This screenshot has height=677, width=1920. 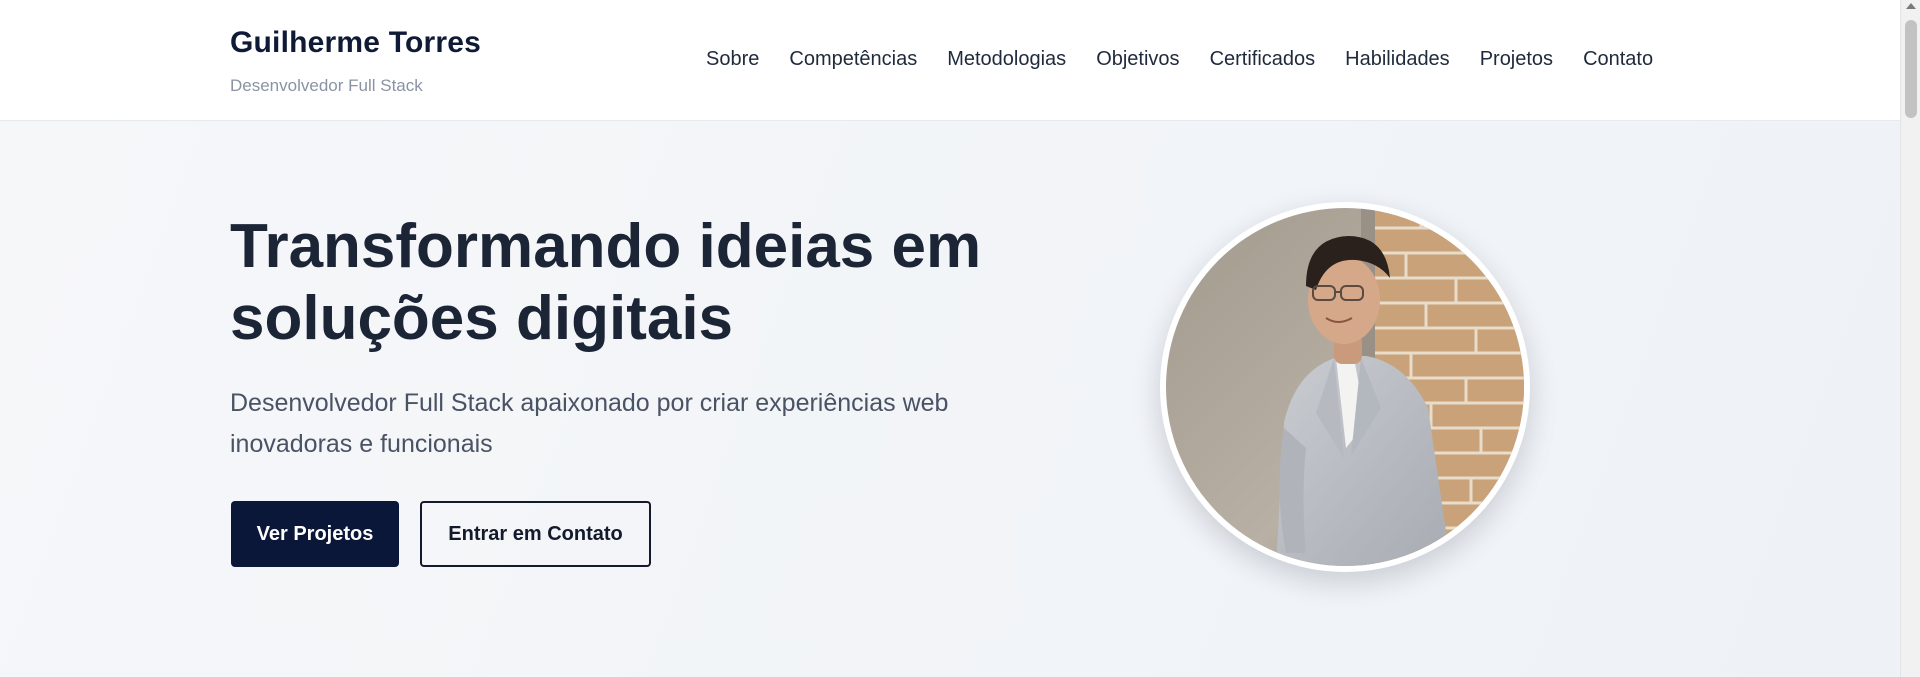 What do you see at coordinates (482, 318) in the screenshot?
I see `hero-headline-line2: soluções digitais` at bounding box center [482, 318].